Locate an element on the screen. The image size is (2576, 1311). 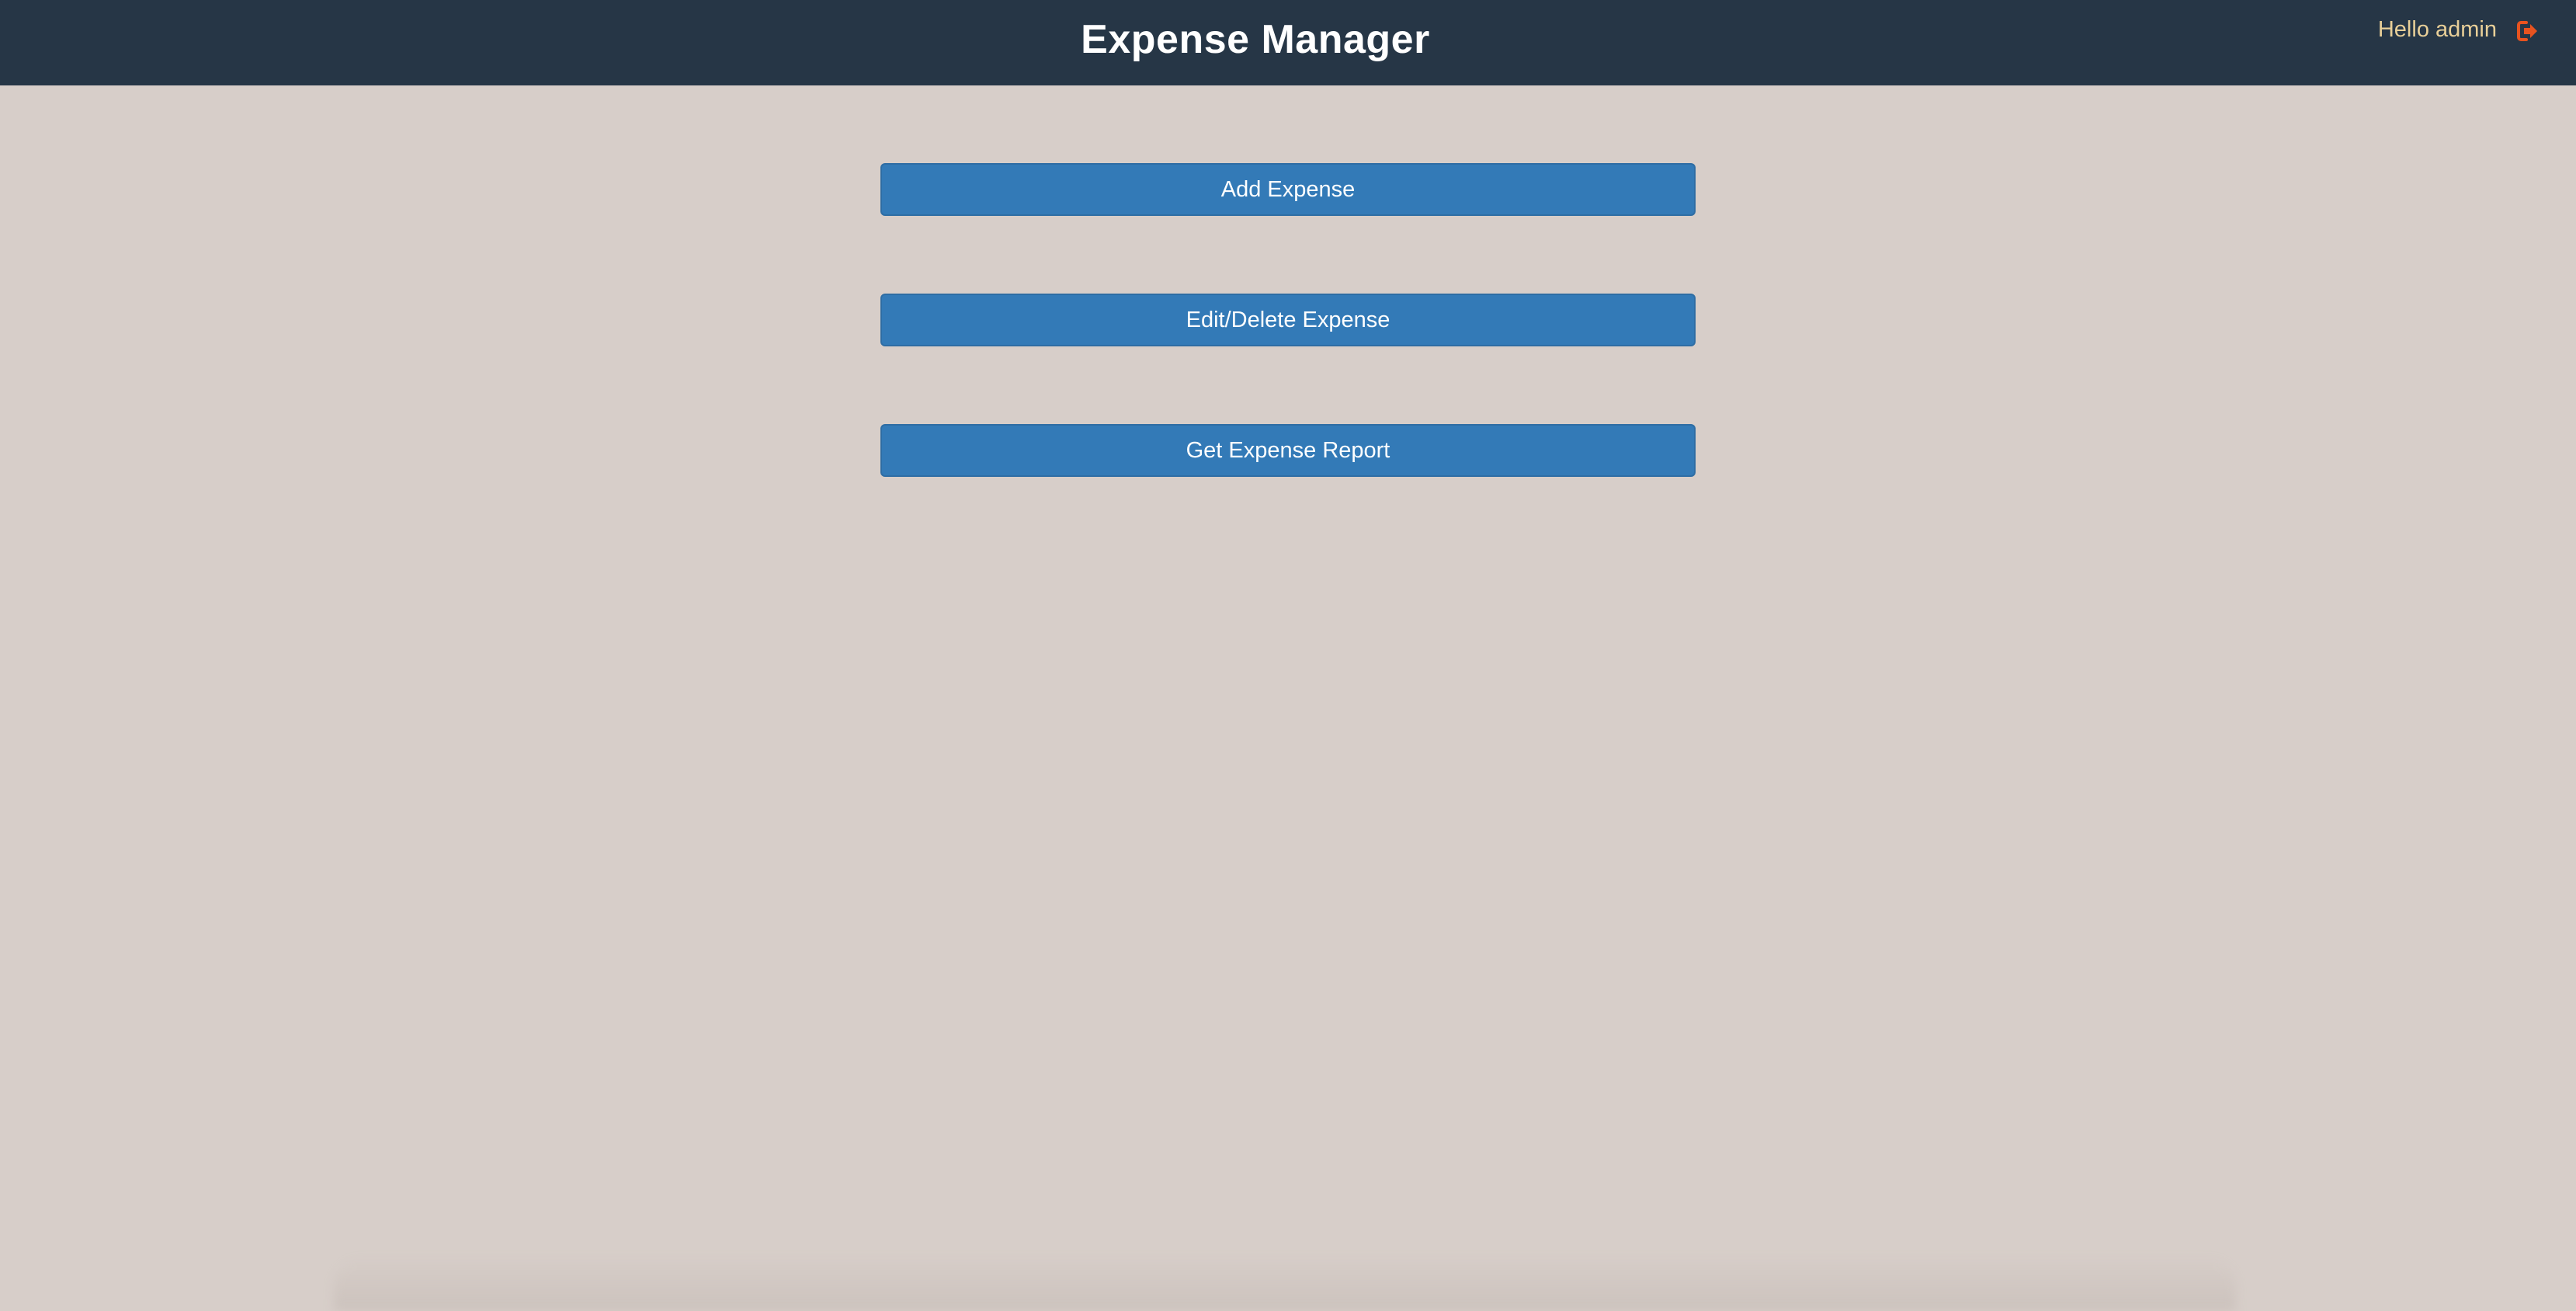
user-greeting: Hello admin is located at coordinates (2437, 29).